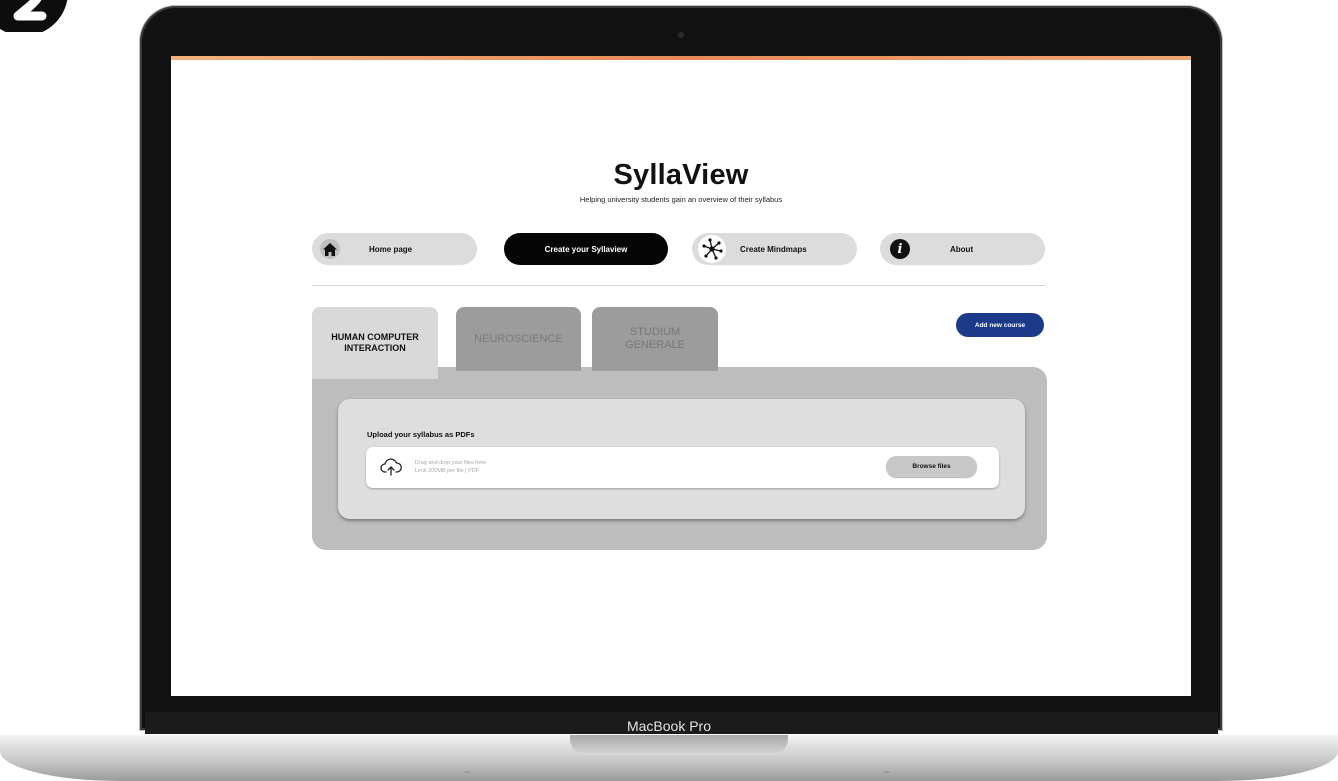  Describe the element at coordinates (330, 249) in the screenshot. I see `home-icon` at that location.